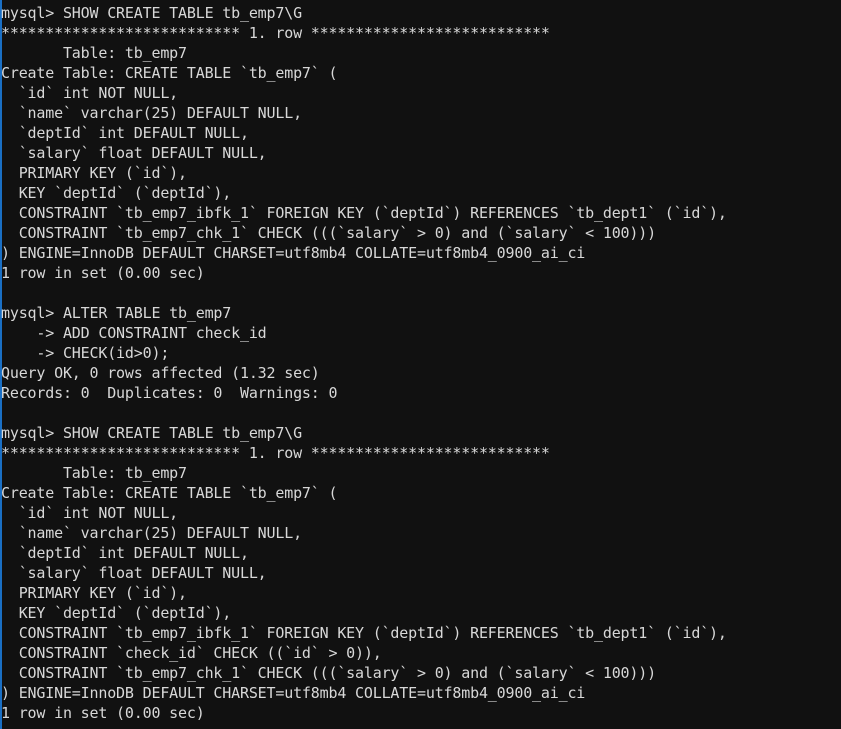  Describe the element at coordinates (169, 393) in the screenshot. I see `terminal-line: Records: 0 Duplicates: 0 Warnings: 0` at that location.